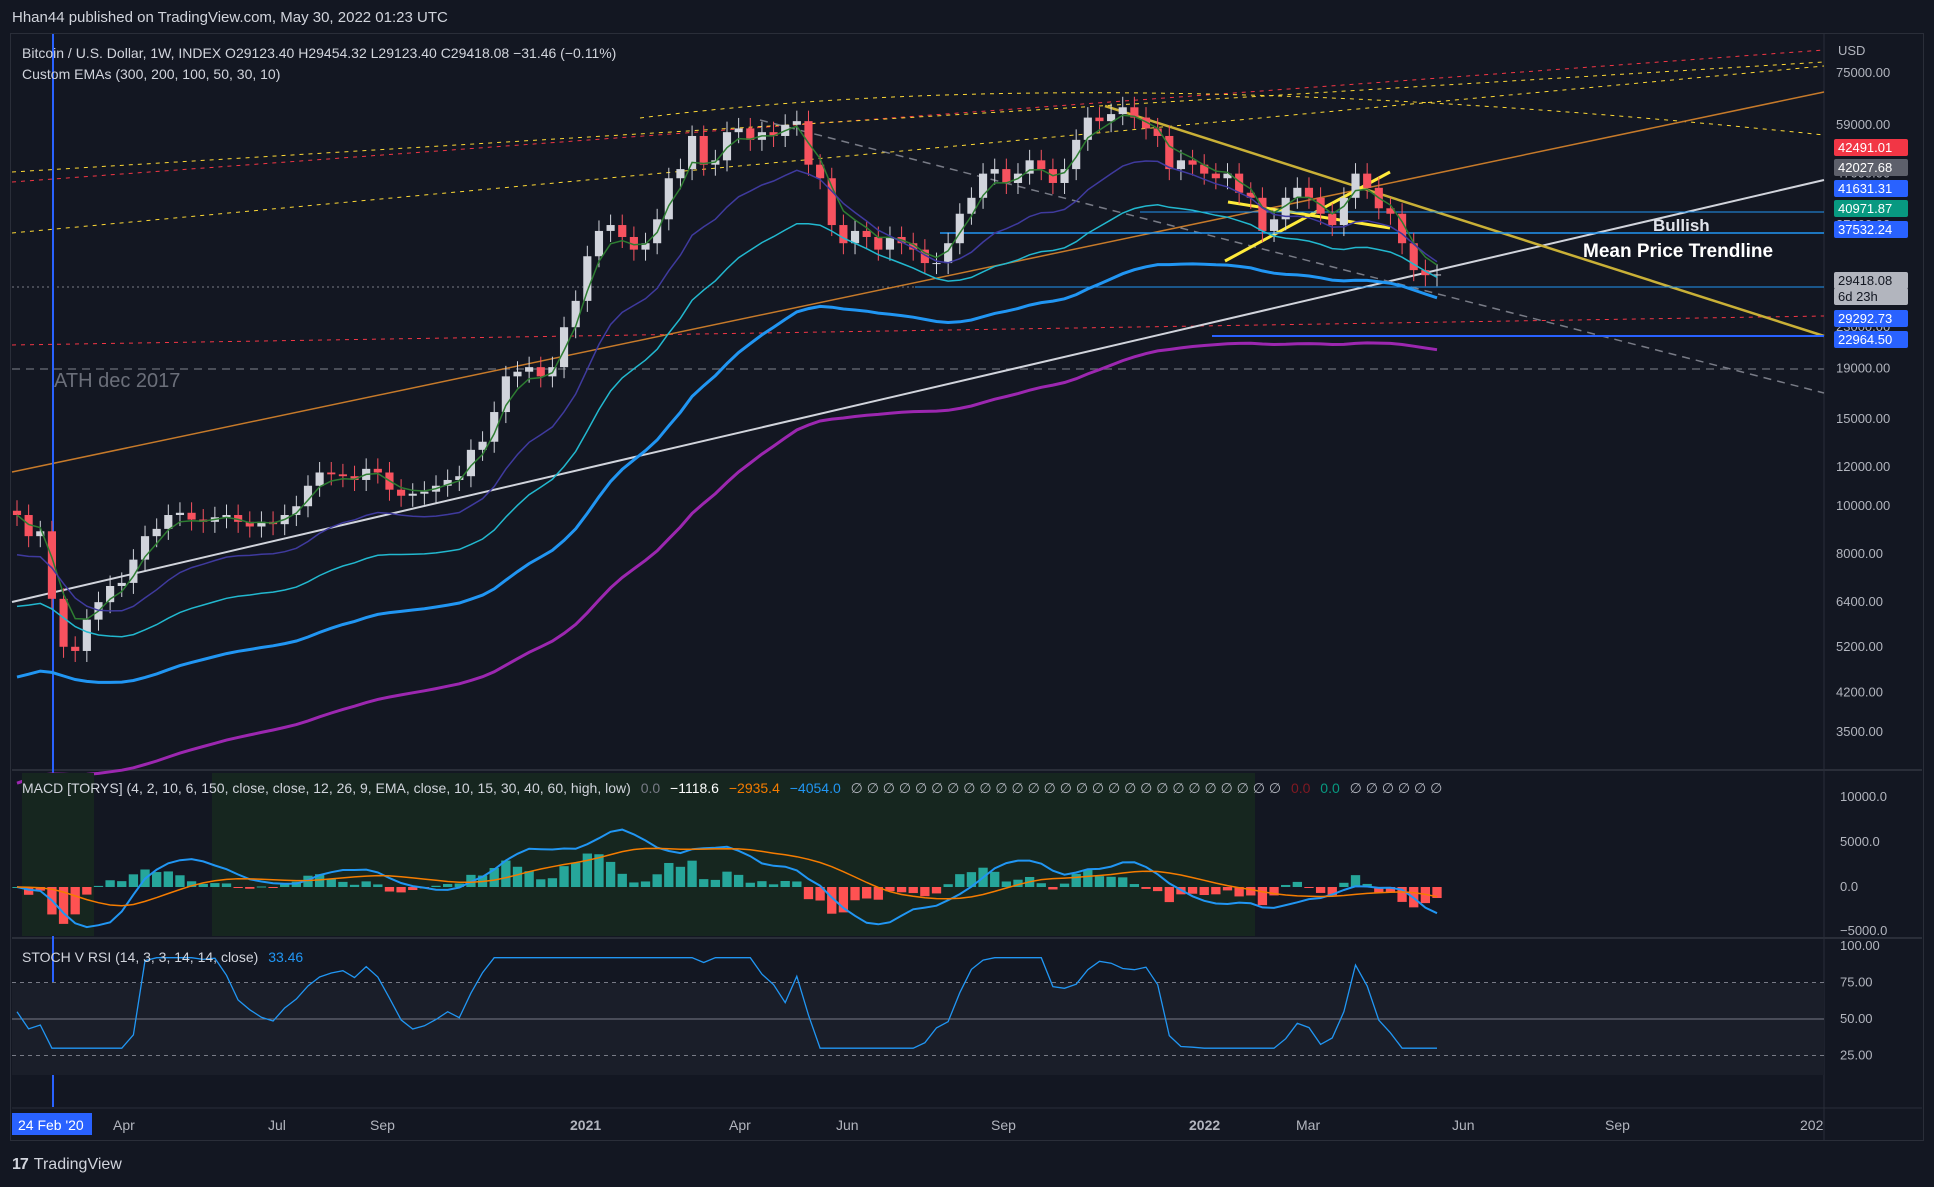 This screenshot has height=1187, width=1934. I want to click on macd-value-3: −4054.0, so click(815, 788).